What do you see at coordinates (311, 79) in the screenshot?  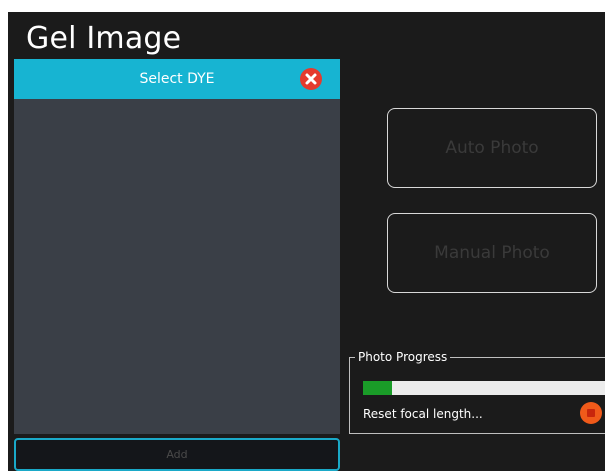 I see `close-icon` at bounding box center [311, 79].